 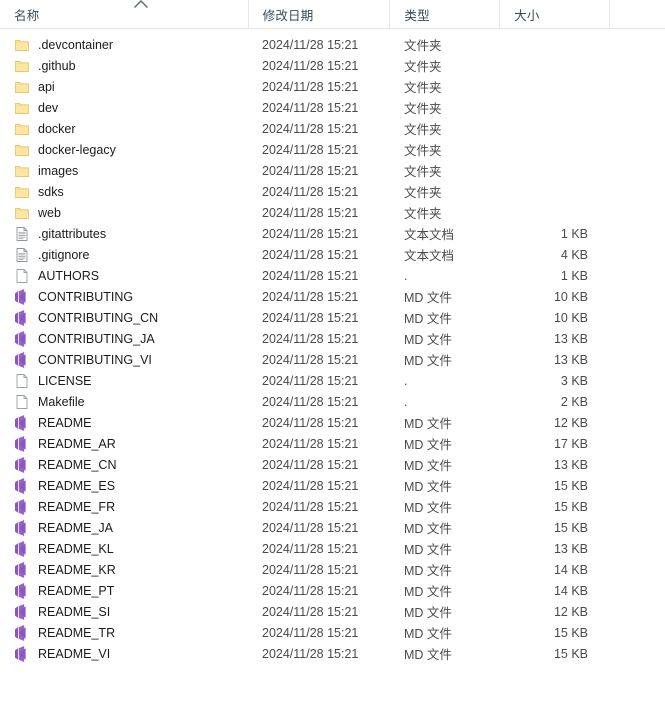 What do you see at coordinates (124, 150) in the screenshot?
I see `file-name-cell: docker-legacy` at bounding box center [124, 150].